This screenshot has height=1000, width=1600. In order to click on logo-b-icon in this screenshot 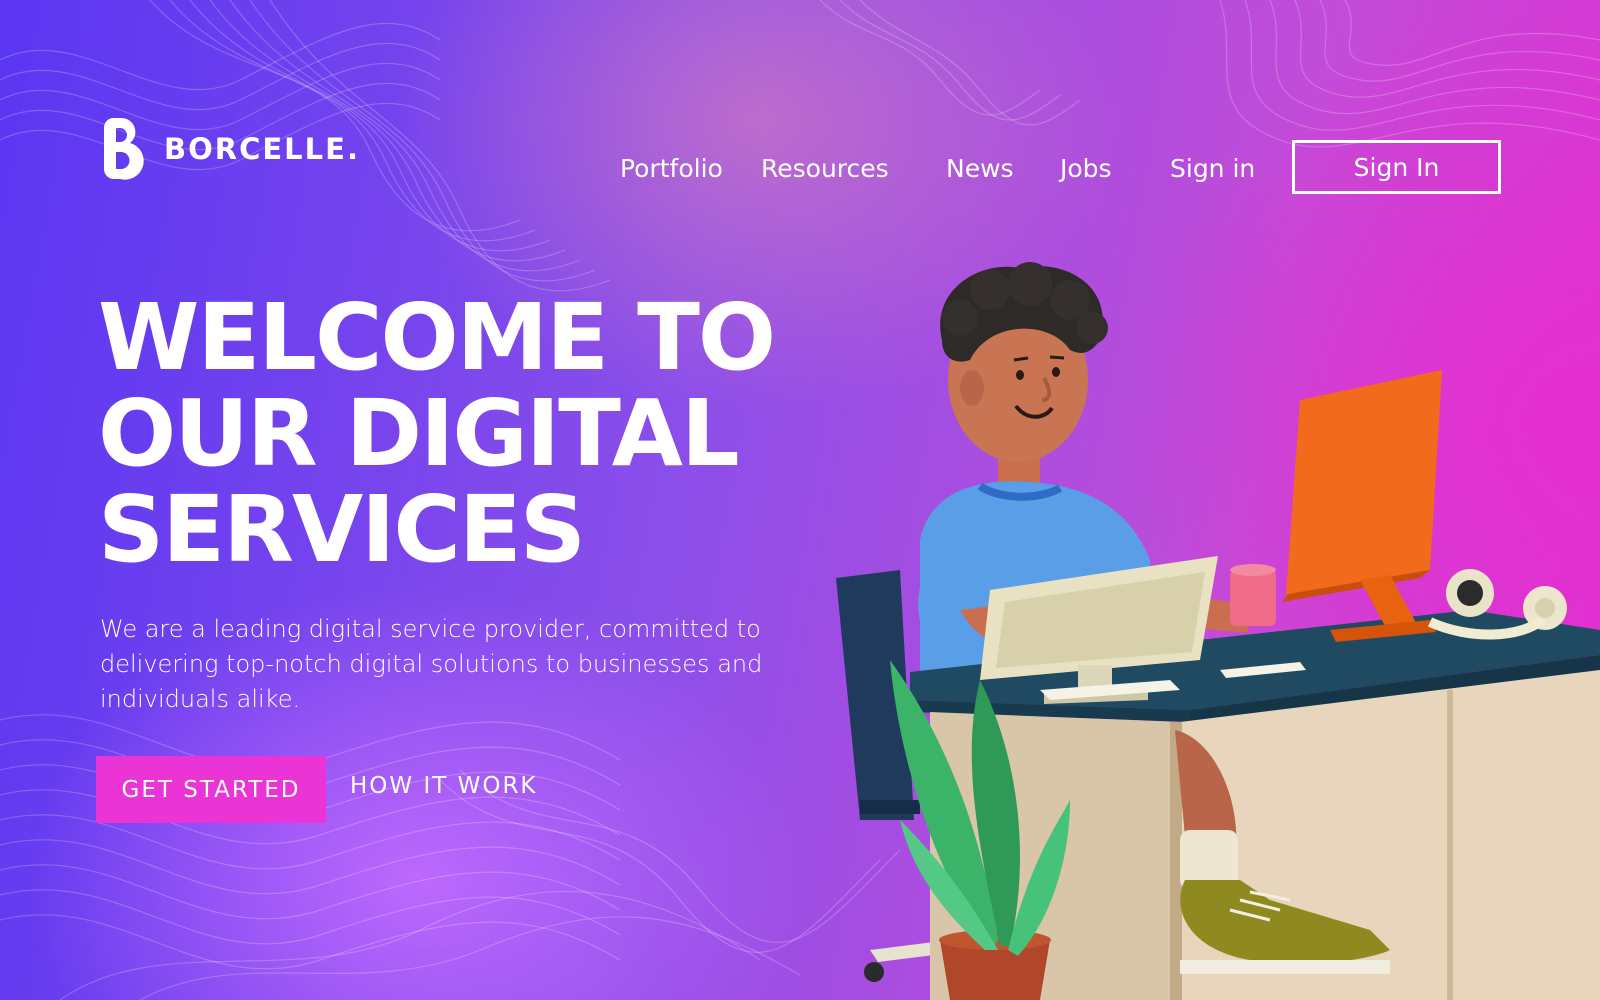, I will do `click(123, 149)`.